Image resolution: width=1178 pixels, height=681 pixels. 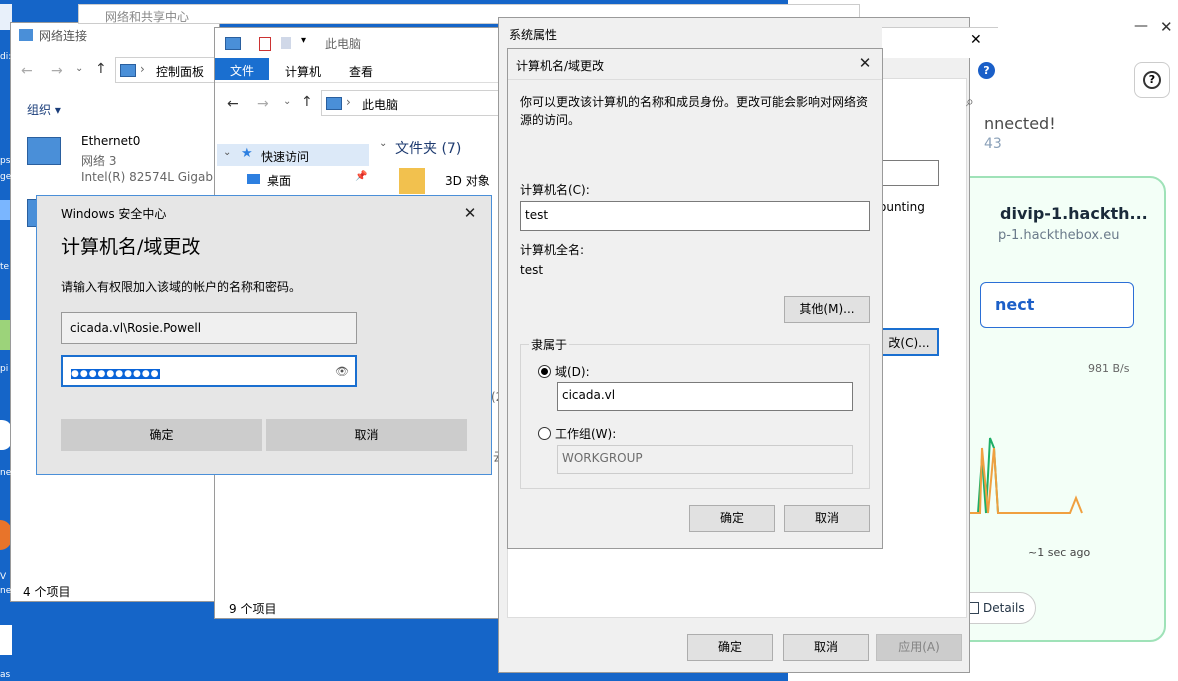 What do you see at coordinates (544, 371) in the screenshot?
I see `domain-radio` at bounding box center [544, 371].